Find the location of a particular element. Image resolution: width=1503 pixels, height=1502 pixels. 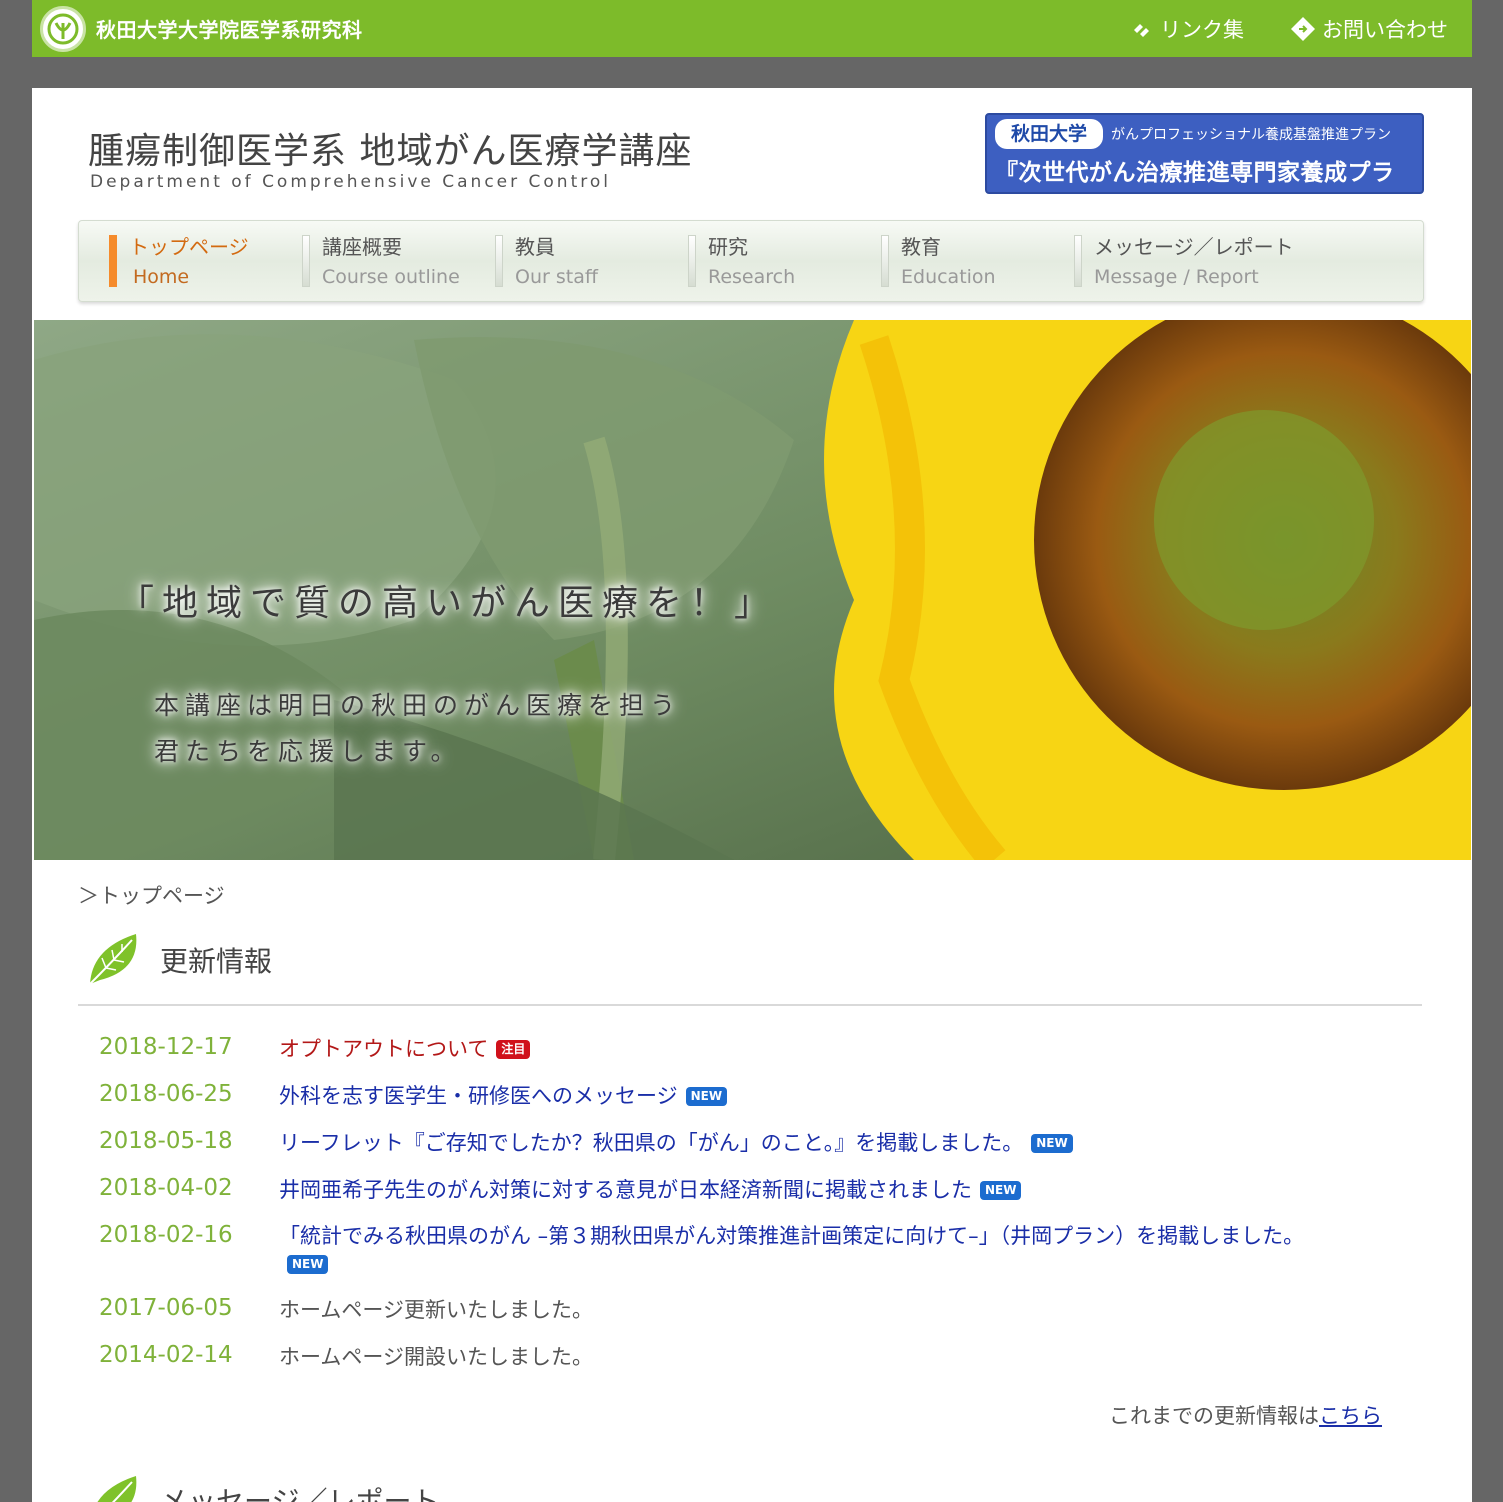

hero-title: 「地域で質の高いがん医療を！」 is located at coordinates (448, 603).